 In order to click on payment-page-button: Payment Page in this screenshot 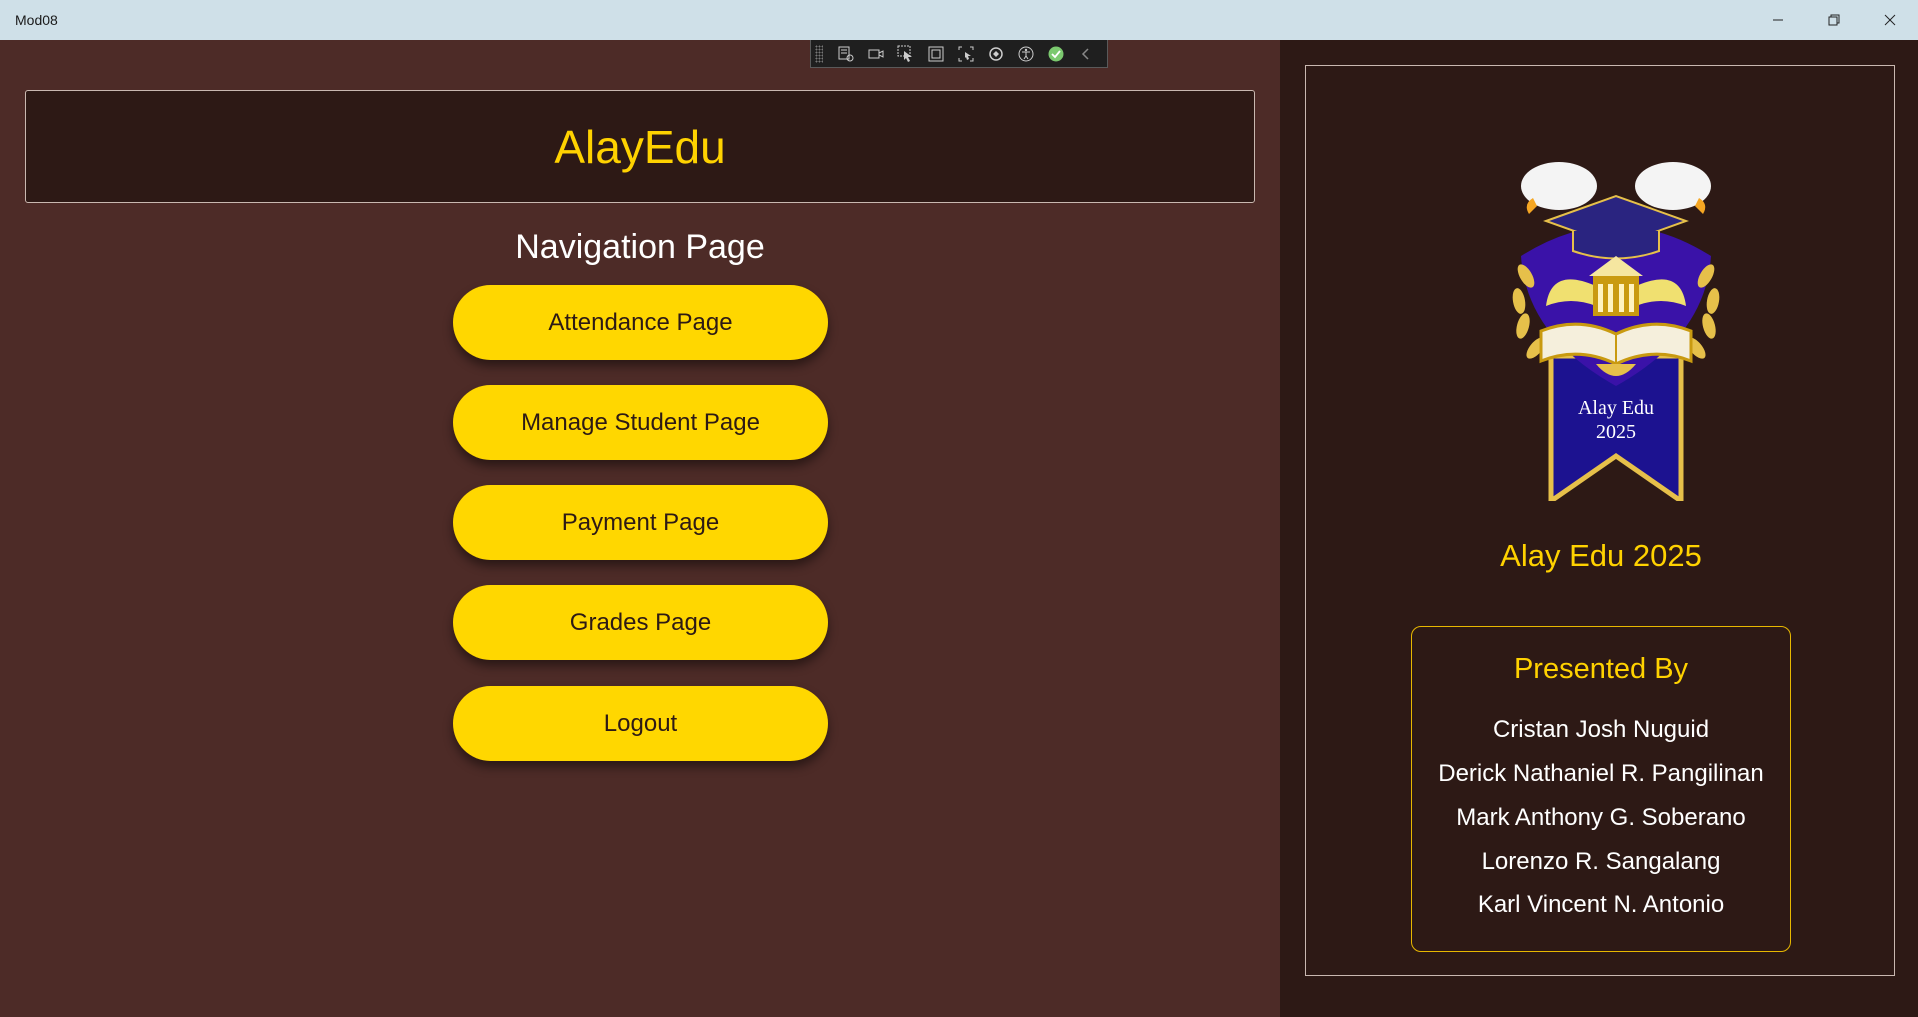, I will do `click(640, 522)`.